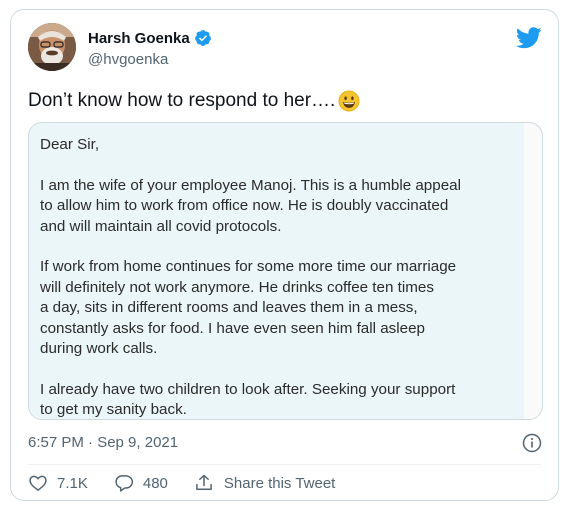  I want to click on reply-button: 480, so click(141, 483).